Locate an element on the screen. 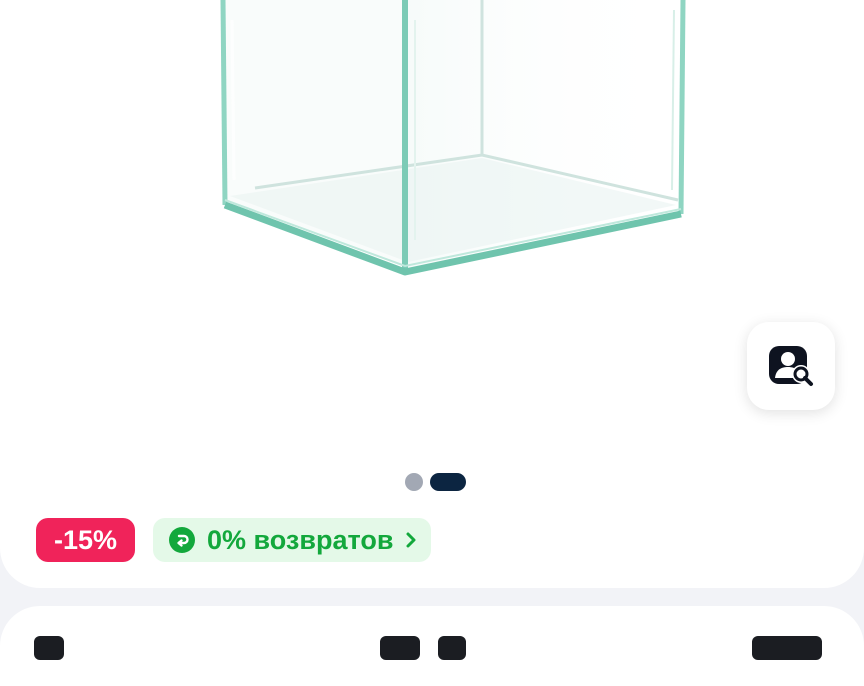 This screenshot has height=686, width=864. carousel-pagination is located at coordinates (435, 482).